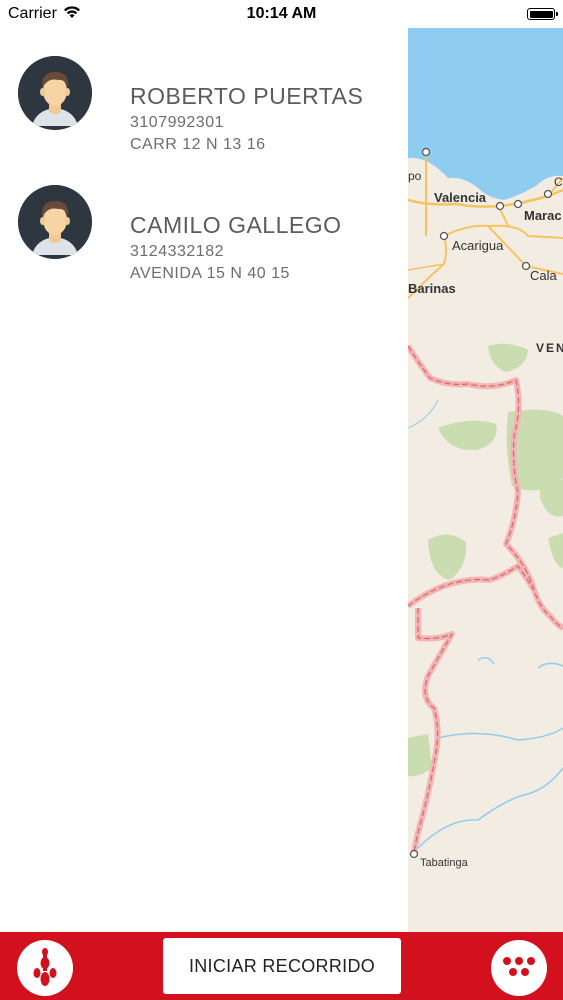 This screenshot has height=1000, width=563. I want to click on map-label: Cala, so click(544, 275).